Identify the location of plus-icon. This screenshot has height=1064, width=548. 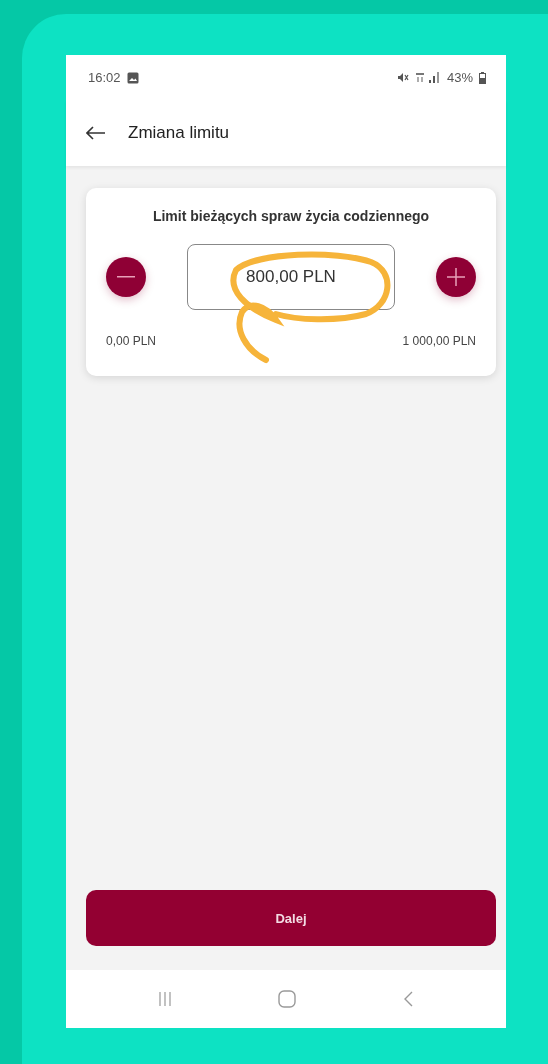
(456, 277).